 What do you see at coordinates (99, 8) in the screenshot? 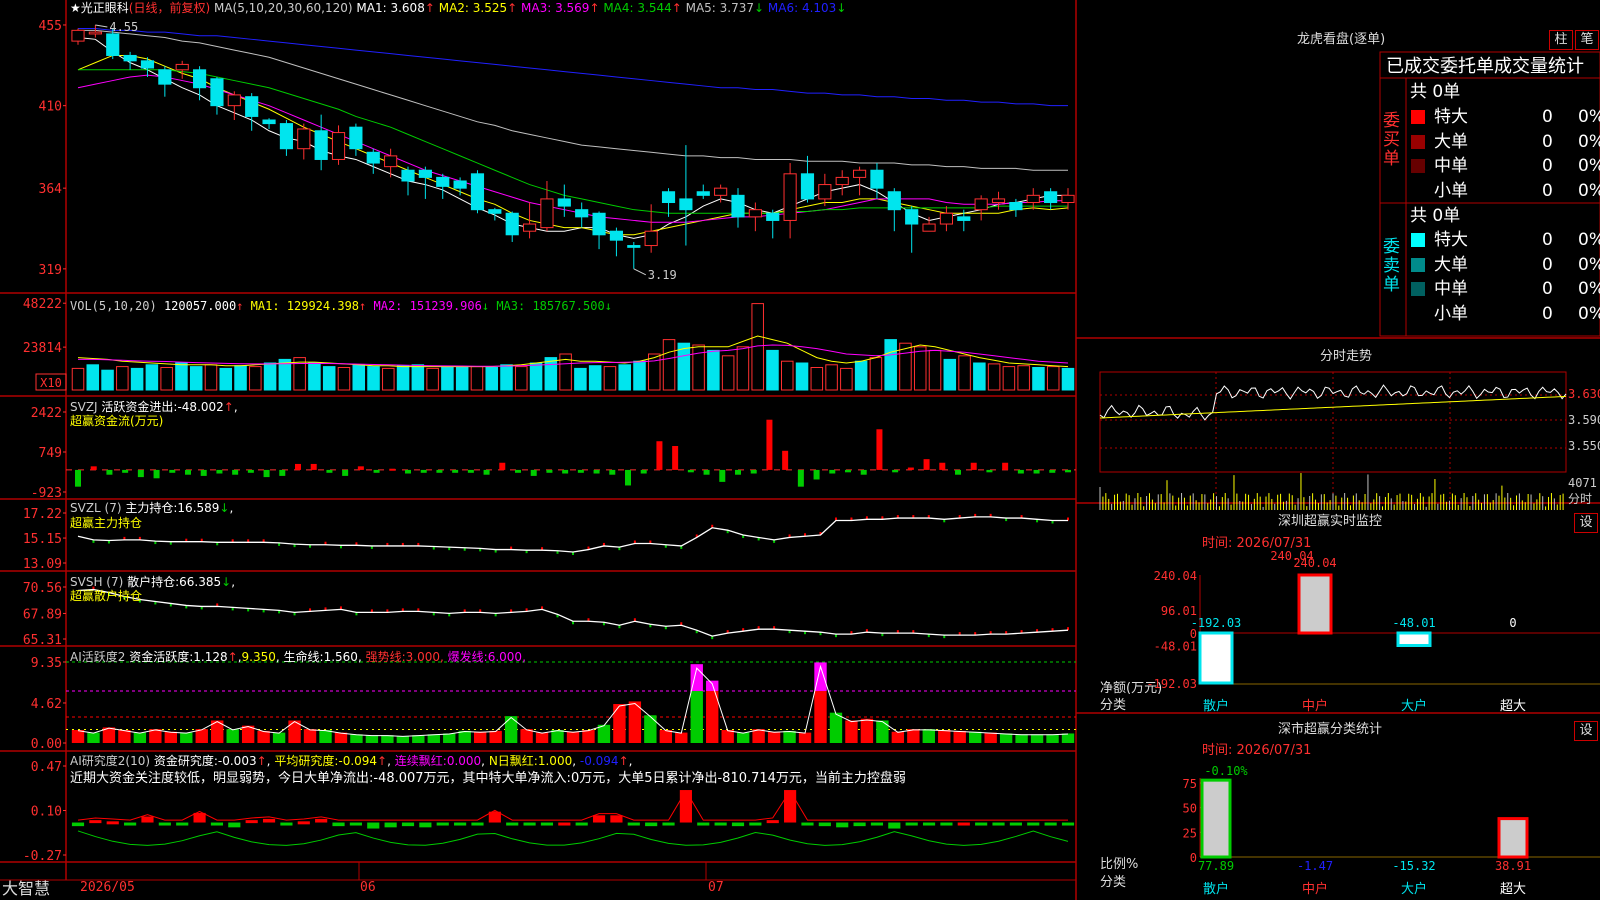
I see `stock-title: ★光正眼科` at bounding box center [99, 8].